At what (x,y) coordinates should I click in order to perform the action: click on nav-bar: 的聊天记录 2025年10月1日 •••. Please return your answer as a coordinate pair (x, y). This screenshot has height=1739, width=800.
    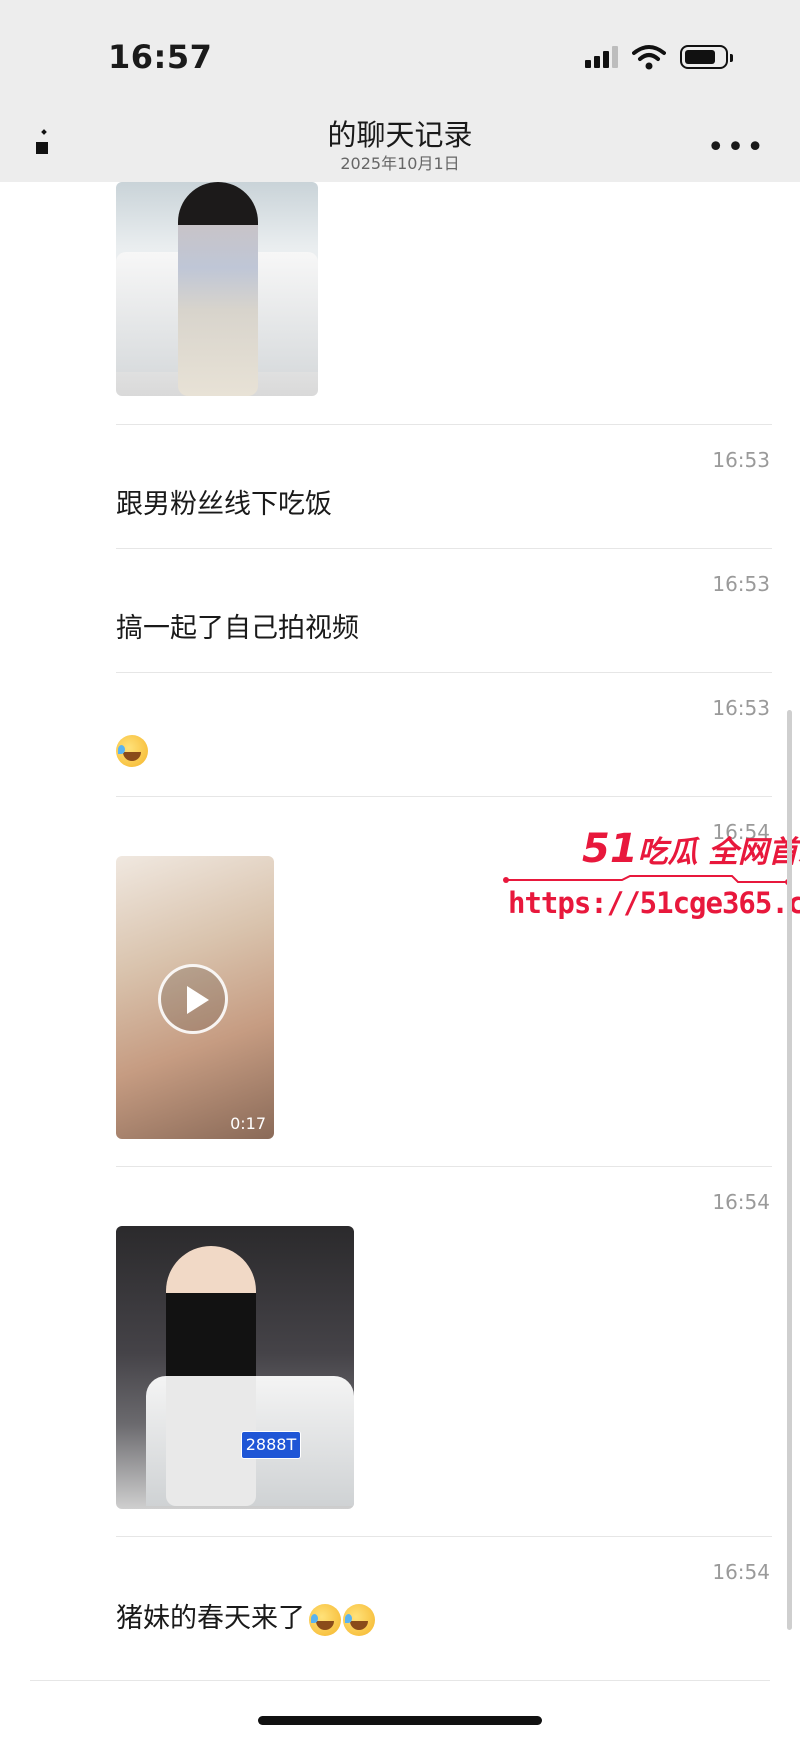
    Looking at the image, I should click on (400, 141).